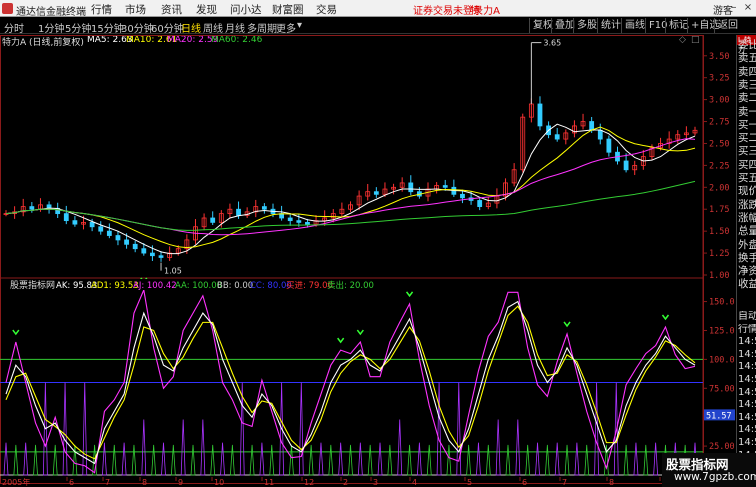 The image size is (756, 487). Describe the element at coordinates (719, 232) in the screenshot. I see `price-axis-label: 1.50` at that location.